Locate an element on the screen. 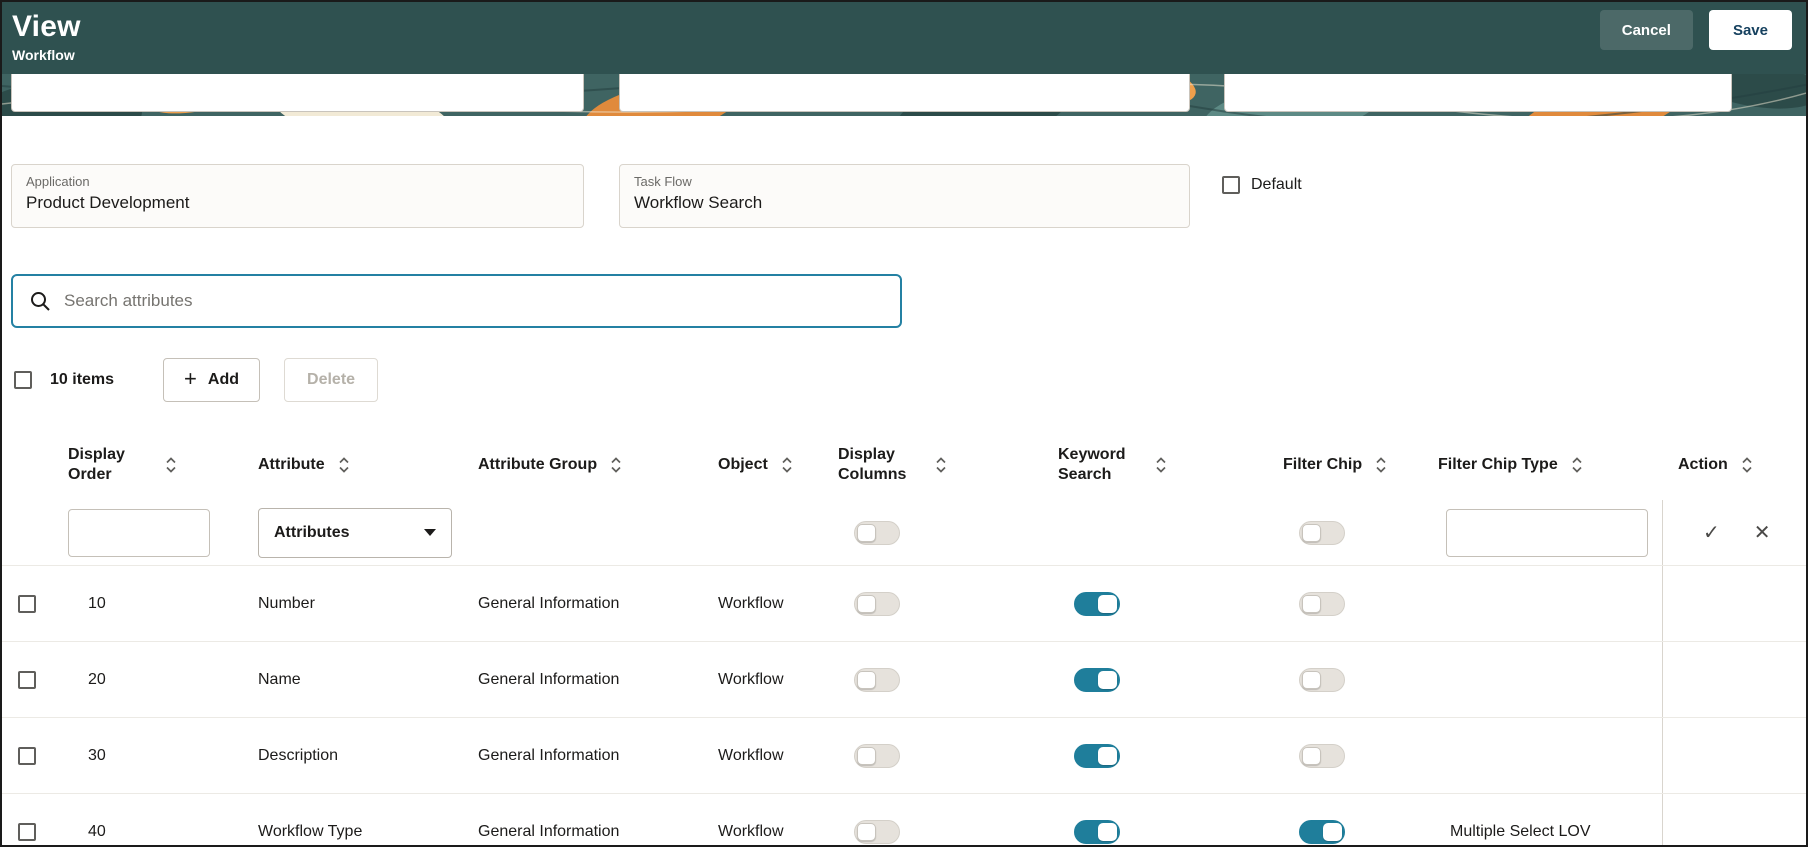 This screenshot has width=1808, height=847. items-count: 10 items is located at coordinates (82, 379).